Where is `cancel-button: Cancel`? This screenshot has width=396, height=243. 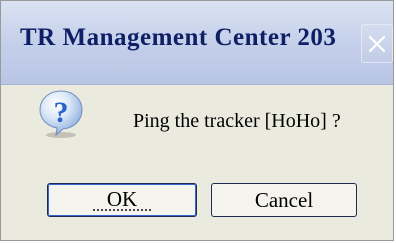 cancel-button: Cancel is located at coordinates (284, 200).